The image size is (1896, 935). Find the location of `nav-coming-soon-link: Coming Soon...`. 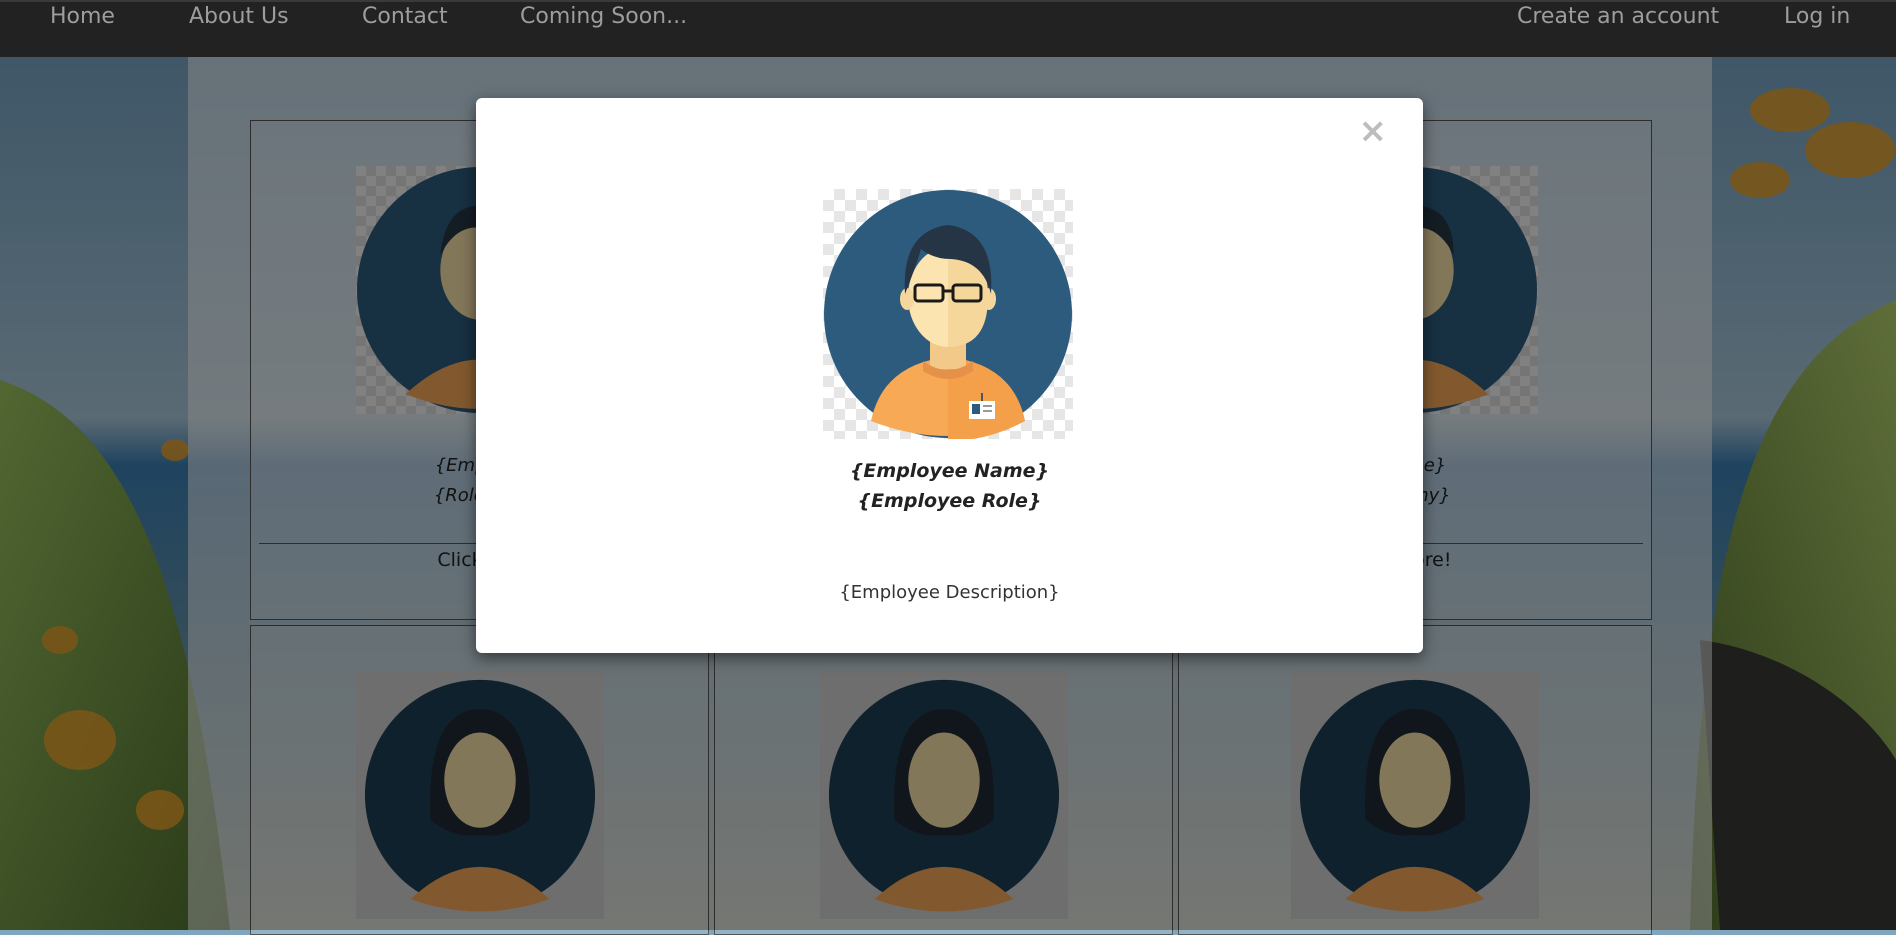

nav-coming-soon-link: Coming Soon... is located at coordinates (603, 17).